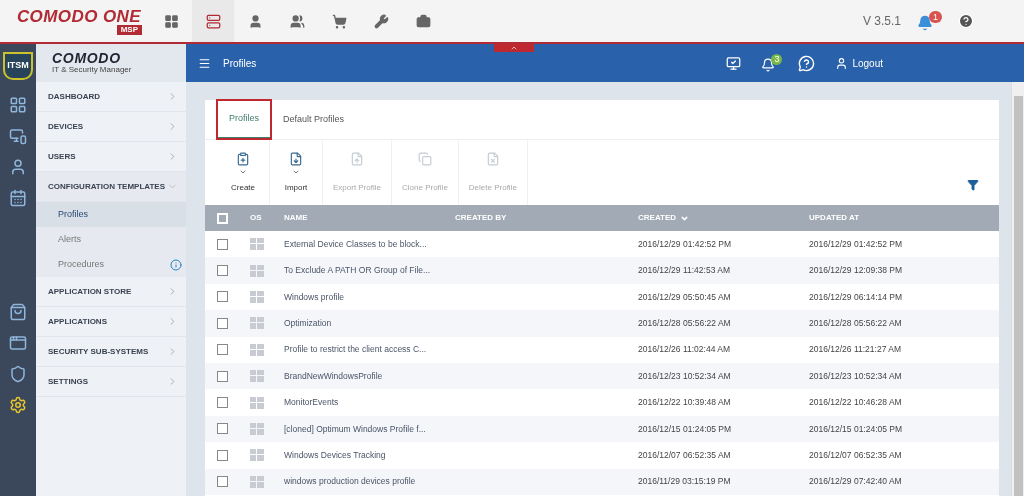 The width and height of the screenshot is (1024, 496). What do you see at coordinates (111, 352) in the screenshot?
I see `sidebar-item: SECURITY SUB-SYSTEMS` at bounding box center [111, 352].